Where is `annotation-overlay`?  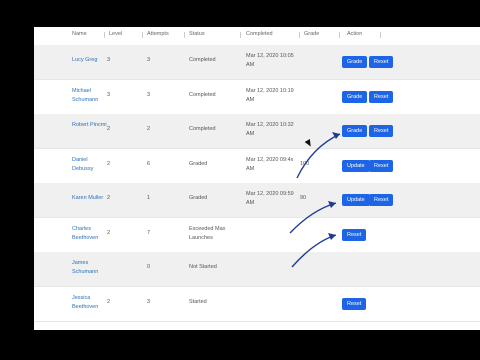
annotation-overlay is located at coordinates (315, 200).